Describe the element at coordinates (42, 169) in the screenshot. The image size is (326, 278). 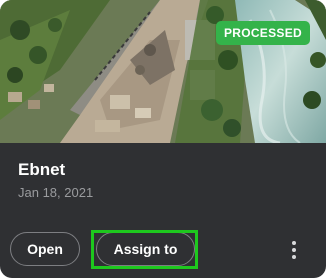
I see `project-title: Ebnet` at that location.